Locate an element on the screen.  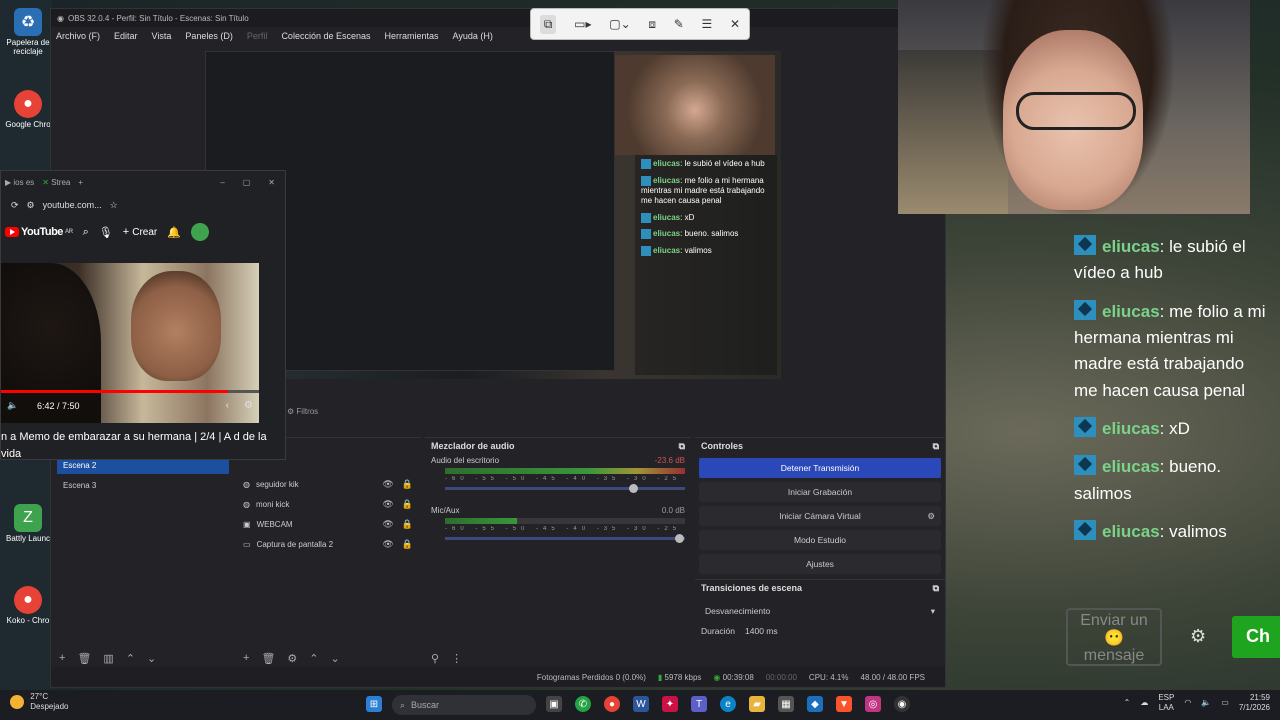
duration-spinbox: 1400 ms is located at coordinates (761, 631).